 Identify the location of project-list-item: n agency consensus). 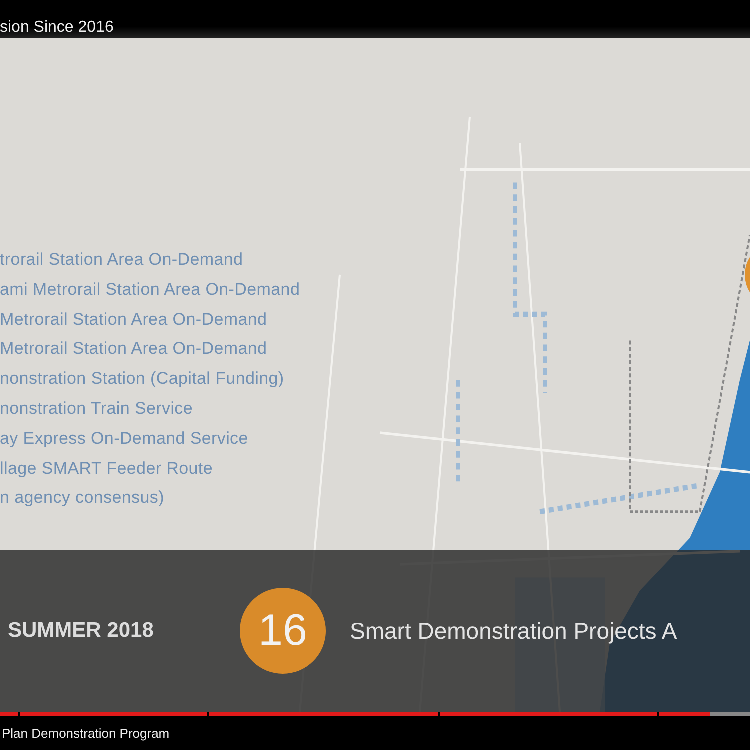
(82, 498).